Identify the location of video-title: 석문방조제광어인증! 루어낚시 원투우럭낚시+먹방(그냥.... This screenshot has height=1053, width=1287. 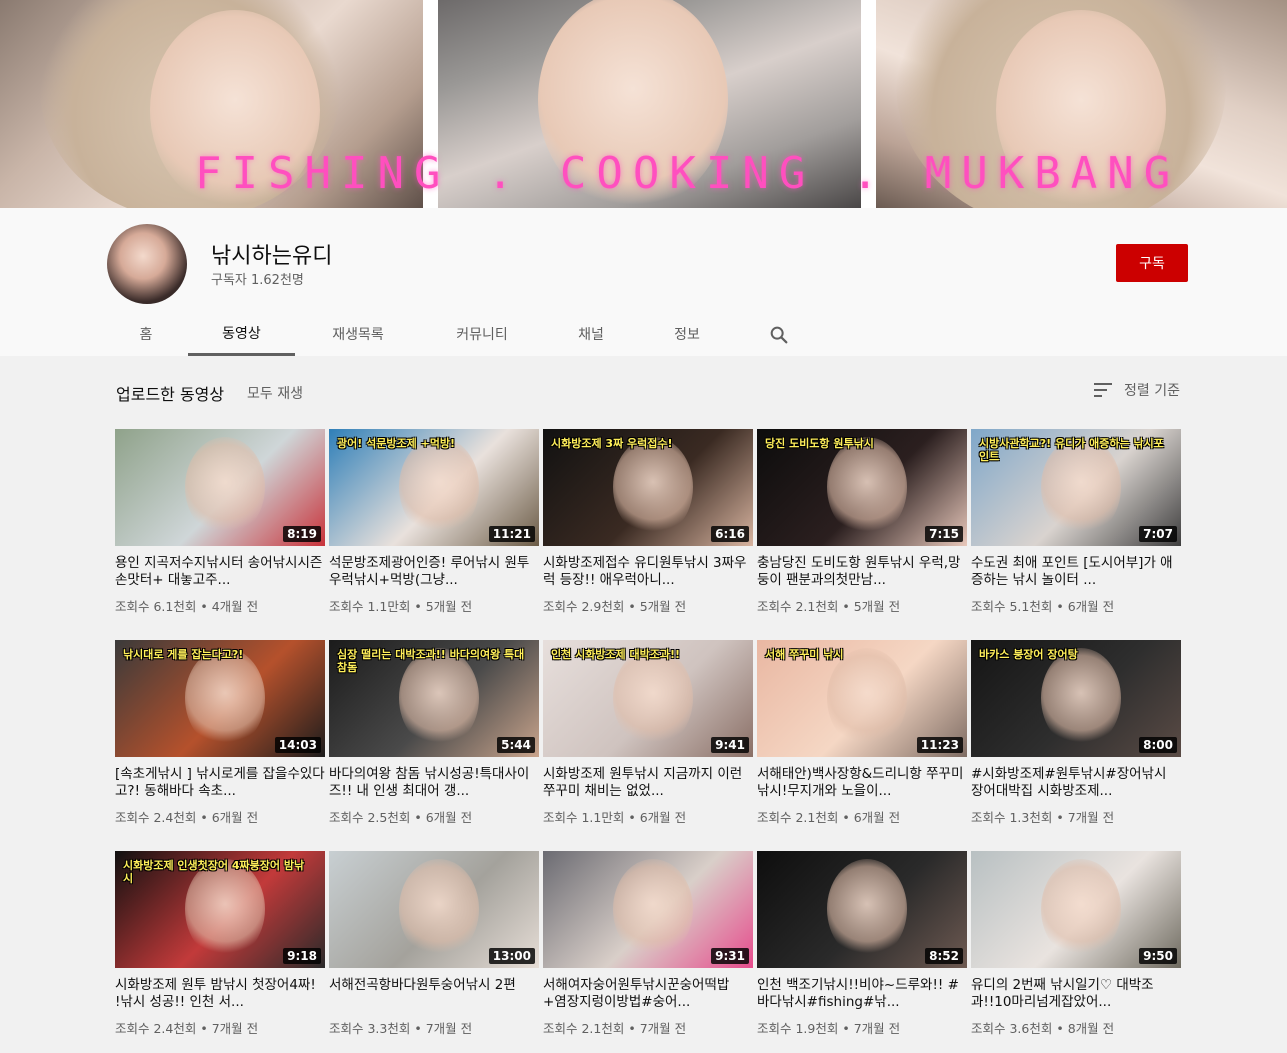
(434, 572).